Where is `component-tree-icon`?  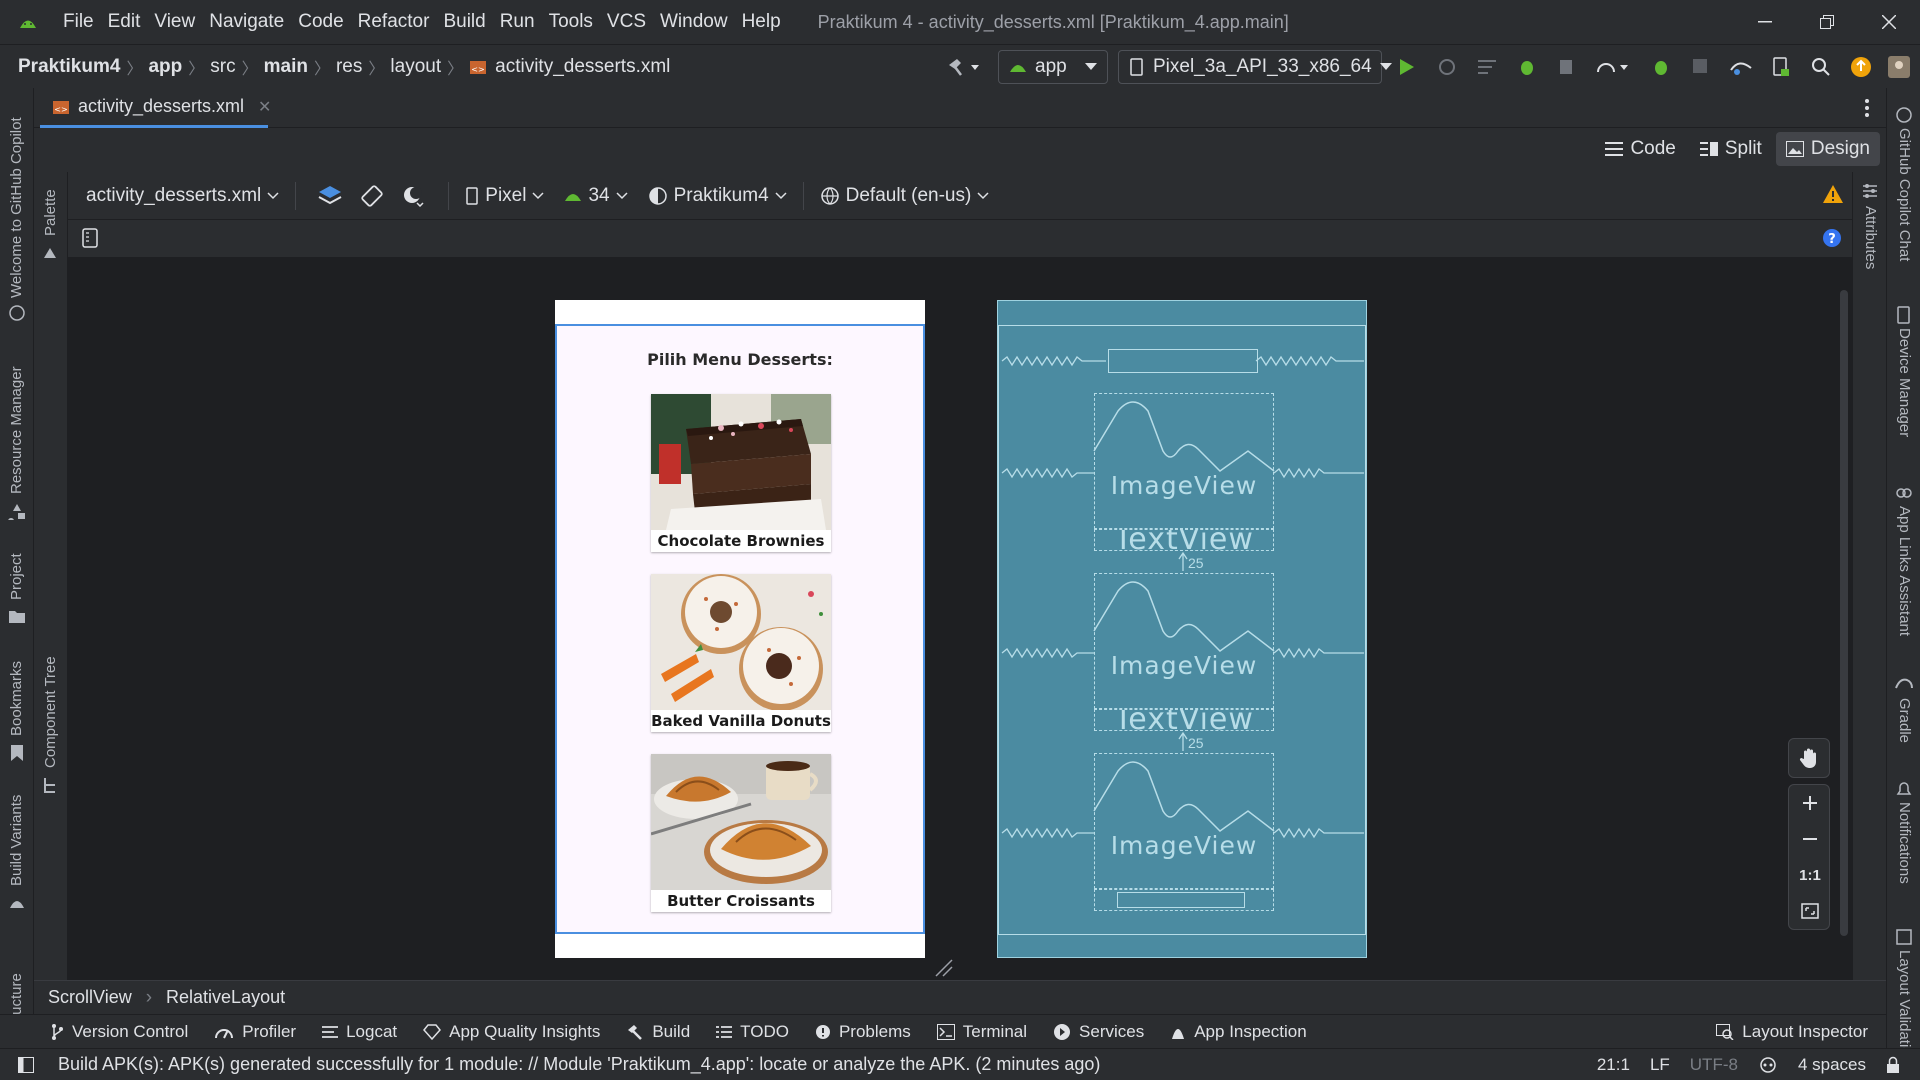 component-tree-icon is located at coordinates (51, 785).